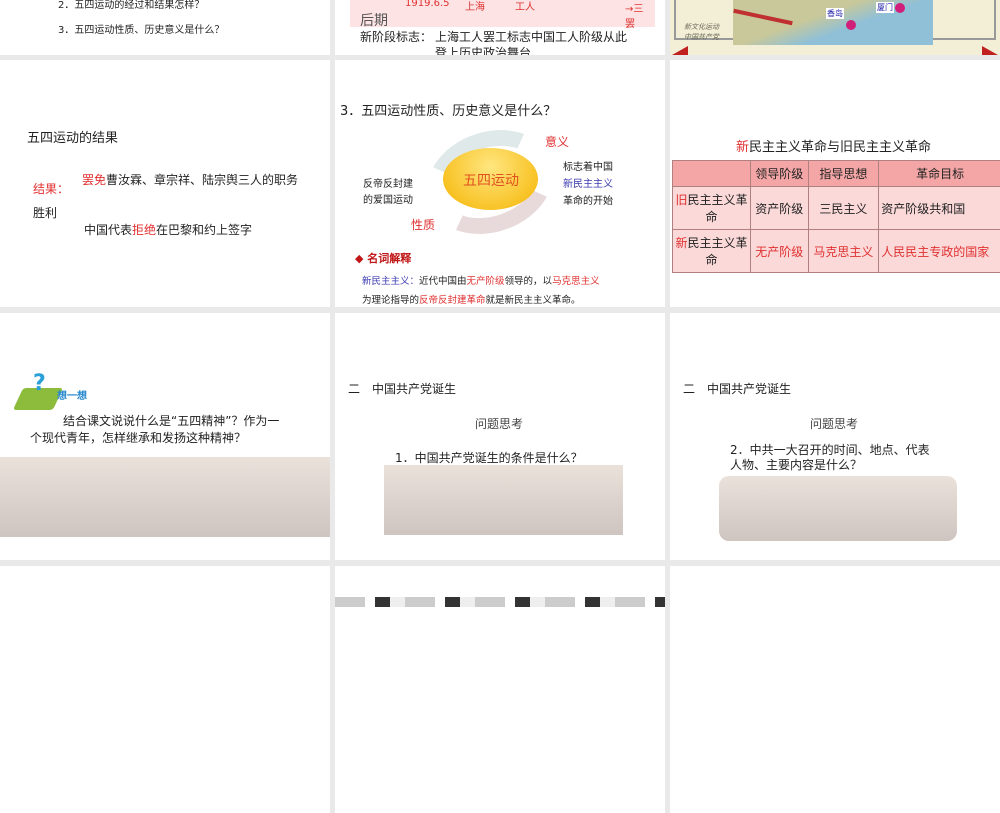 The image size is (1000, 813). What do you see at coordinates (780, 251) in the screenshot?
I see `table-cell: 无产阶级` at bounding box center [780, 251].